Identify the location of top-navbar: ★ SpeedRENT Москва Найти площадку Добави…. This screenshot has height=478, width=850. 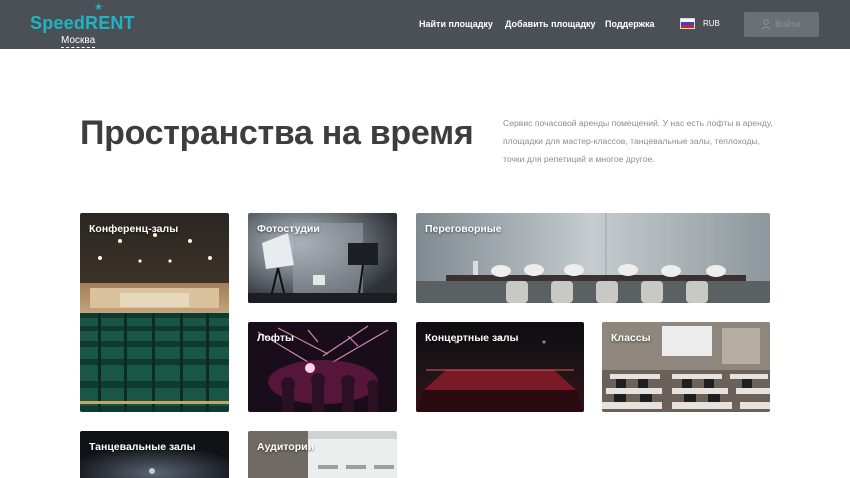
(425, 24).